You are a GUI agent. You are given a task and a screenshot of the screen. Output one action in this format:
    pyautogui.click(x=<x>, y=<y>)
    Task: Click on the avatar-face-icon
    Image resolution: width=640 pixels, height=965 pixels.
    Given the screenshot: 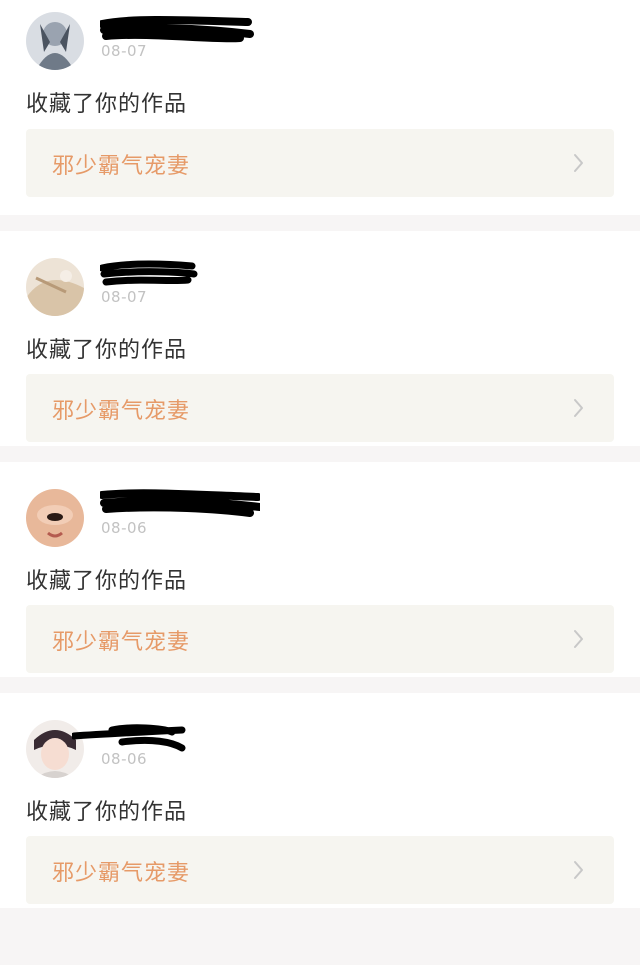 What is the action you would take?
    pyautogui.click(x=55, y=518)
    